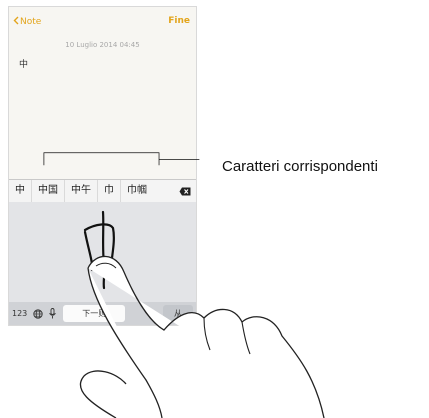 This screenshot has height=418, width=429. Describe the element at coordinates (48, 191) in the screenshot. I see `candidate-item: 中国` at that location.